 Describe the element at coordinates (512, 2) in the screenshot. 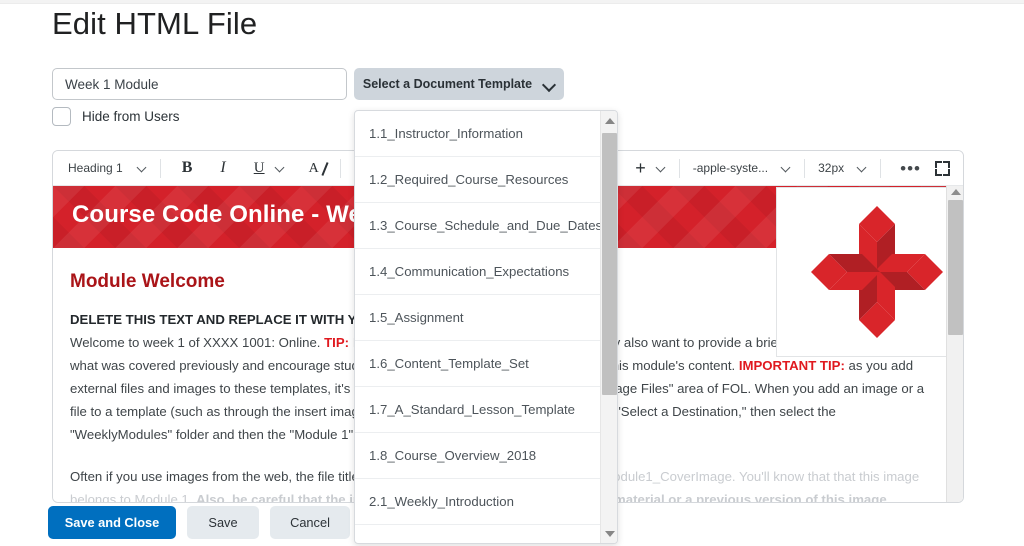

I see `browser-top-strip` at that location.